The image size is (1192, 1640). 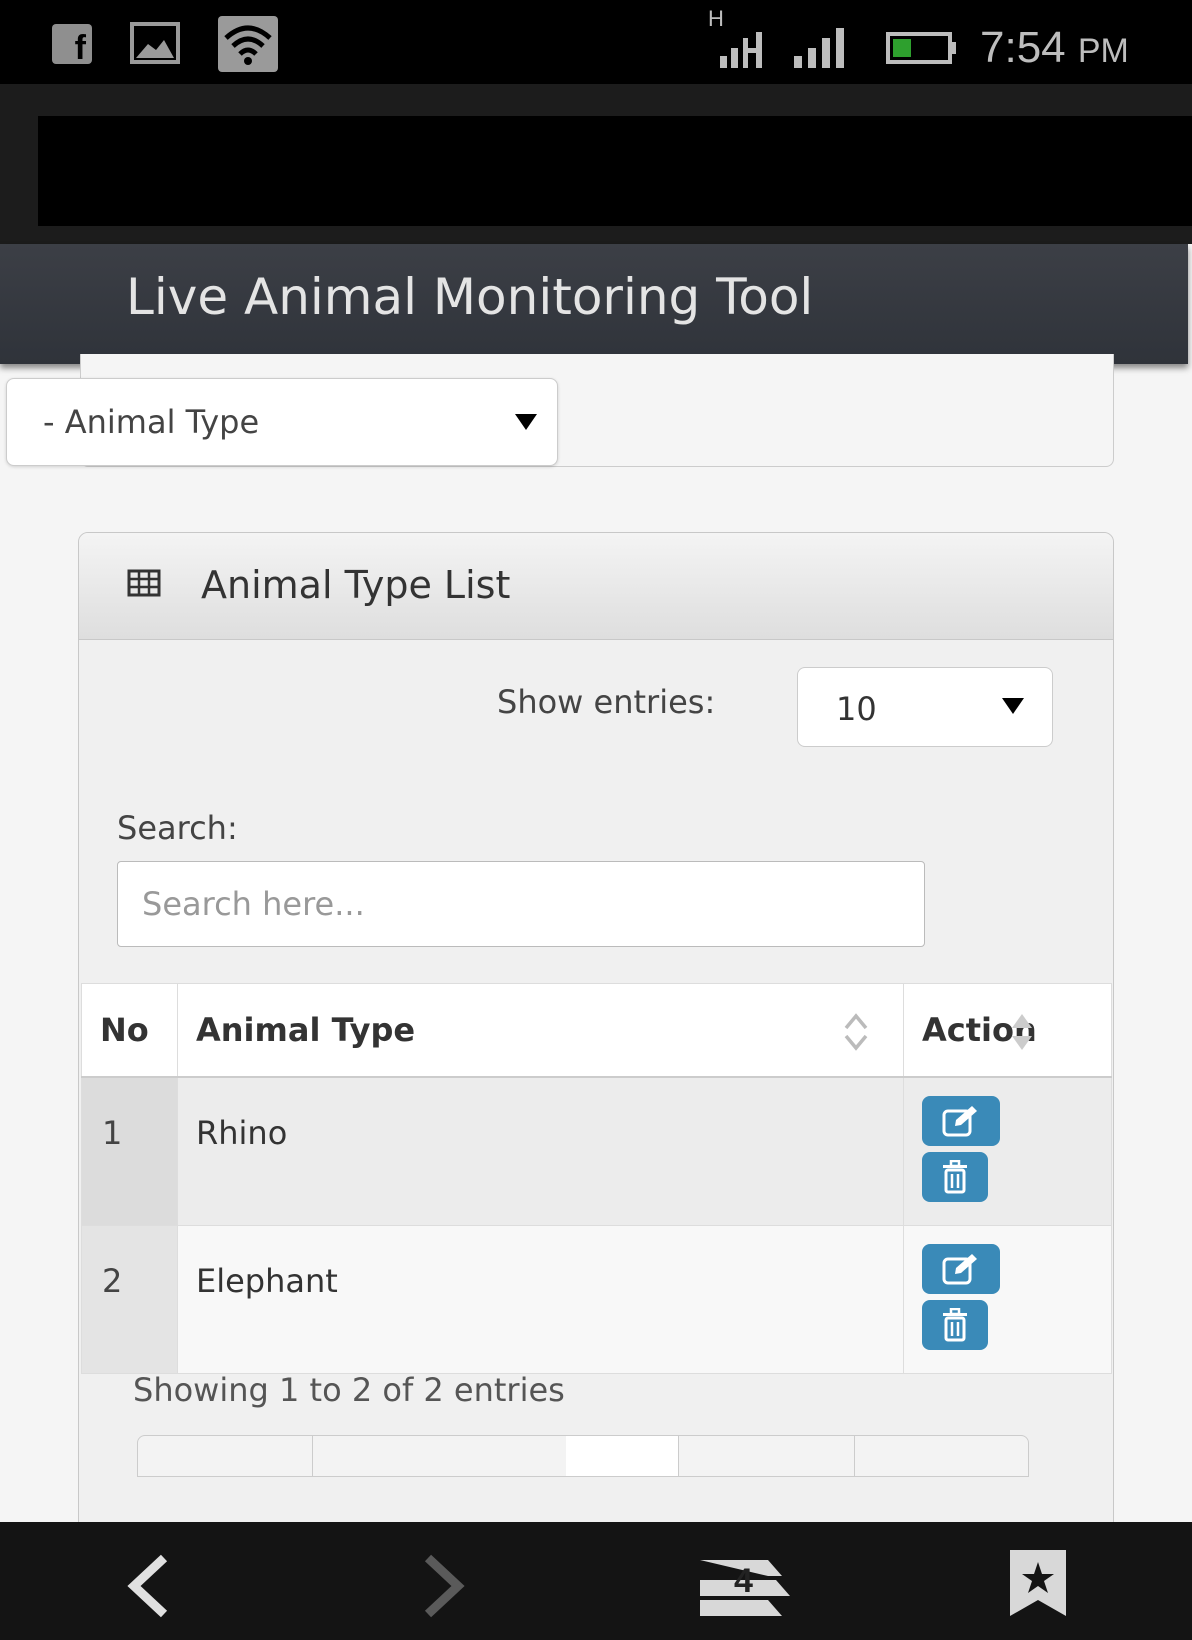 I want to click on show-entries-select: 10, so click(x=925, y=707).